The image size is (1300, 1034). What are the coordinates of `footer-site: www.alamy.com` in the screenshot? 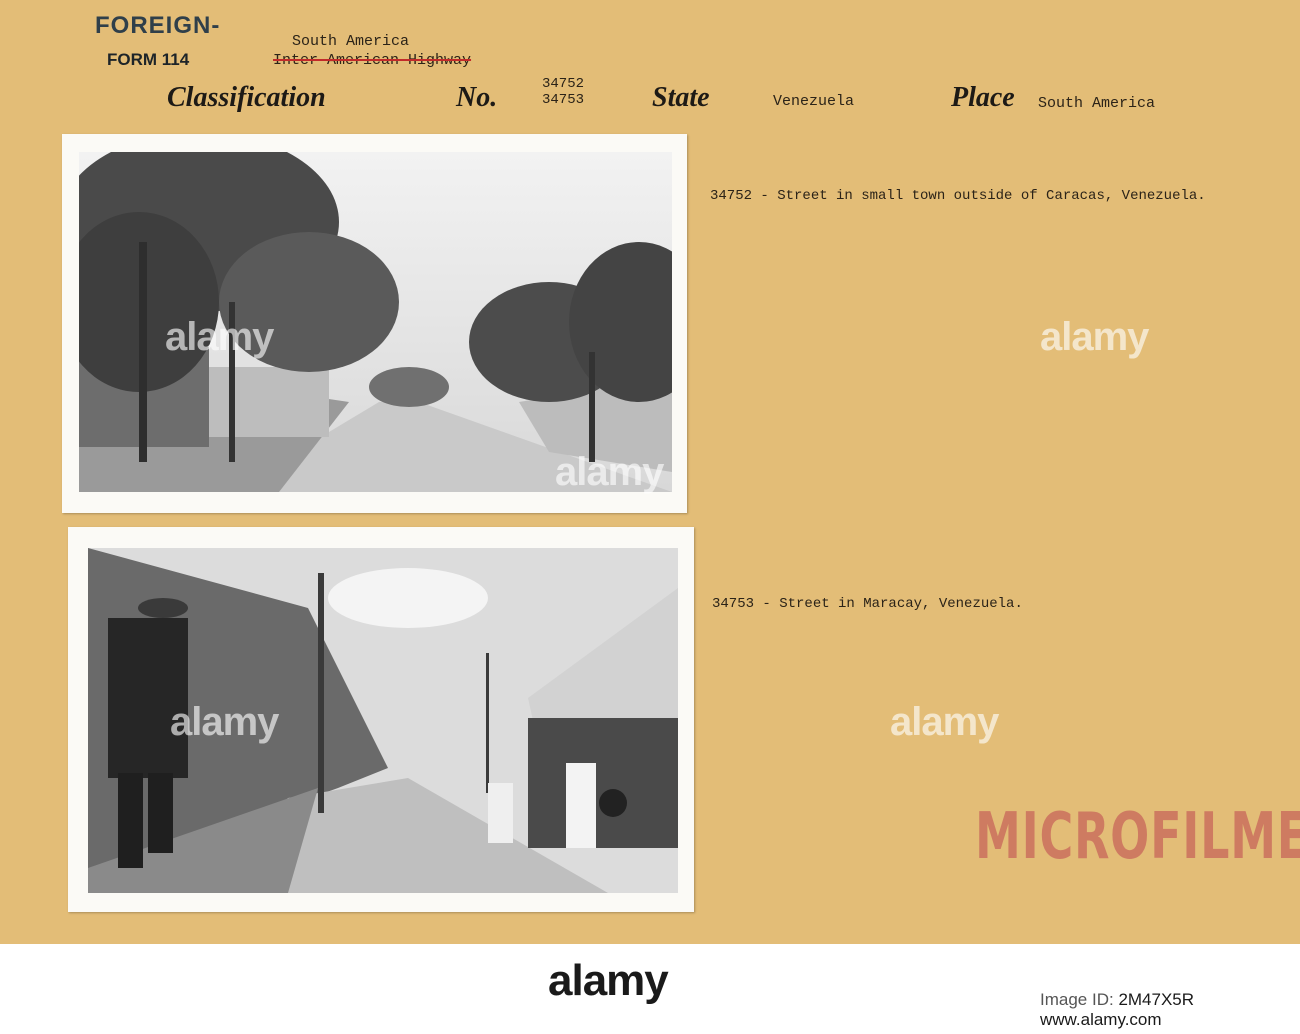 It's located at (1101, 1019).